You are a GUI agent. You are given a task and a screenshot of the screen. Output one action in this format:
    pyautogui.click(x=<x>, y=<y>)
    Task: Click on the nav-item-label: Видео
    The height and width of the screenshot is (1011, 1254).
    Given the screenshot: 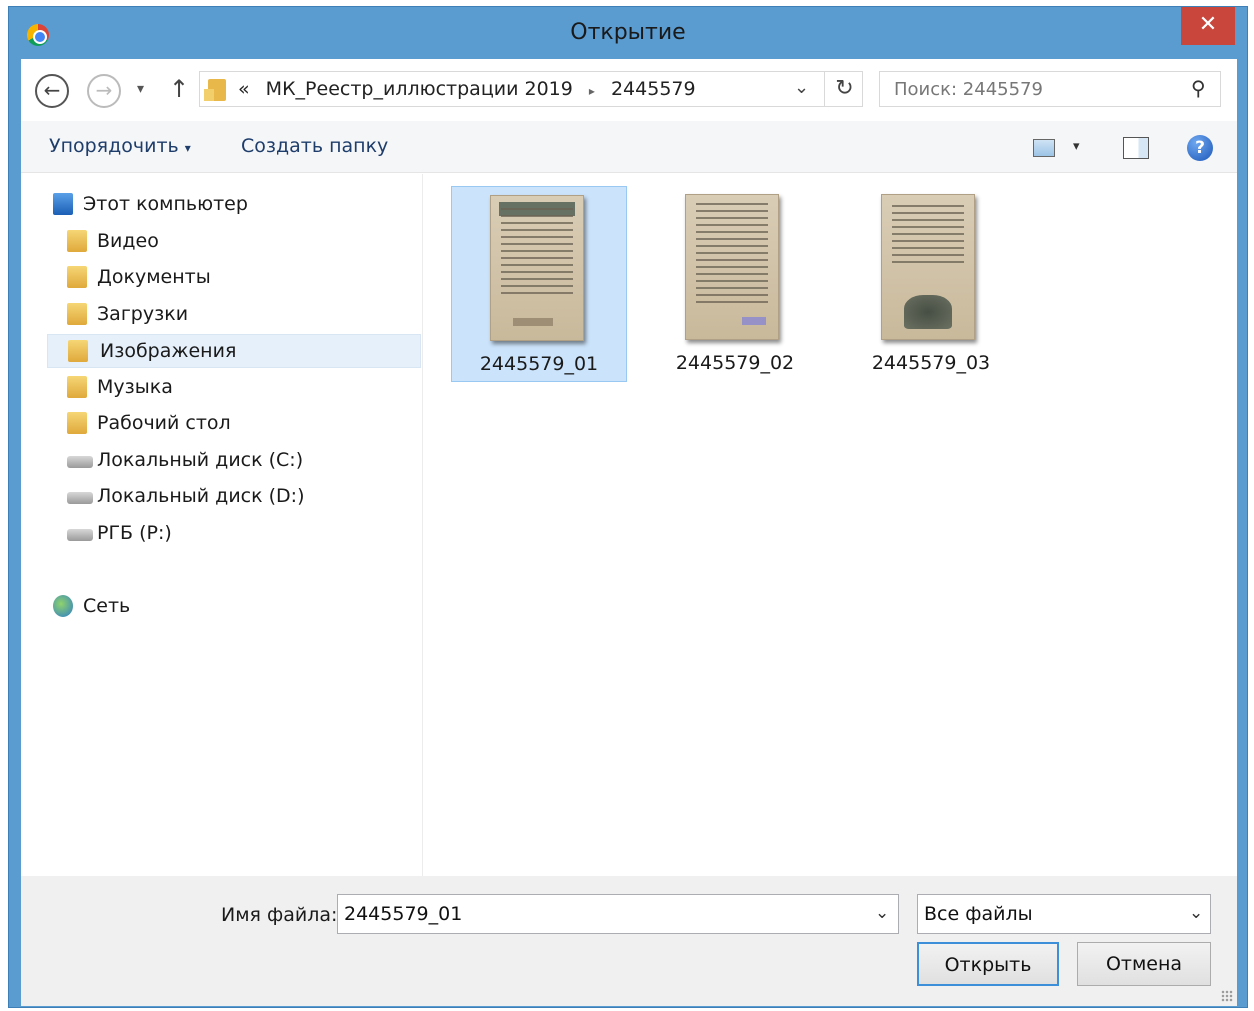 What is the action you would take?
    pyautogui.click(x=128, y=241)
    